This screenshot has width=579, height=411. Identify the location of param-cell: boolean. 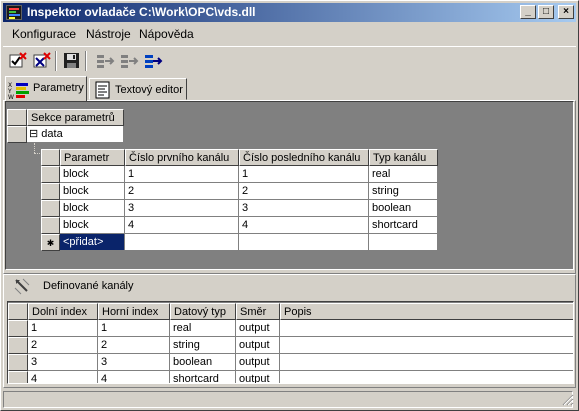
(403, 208).